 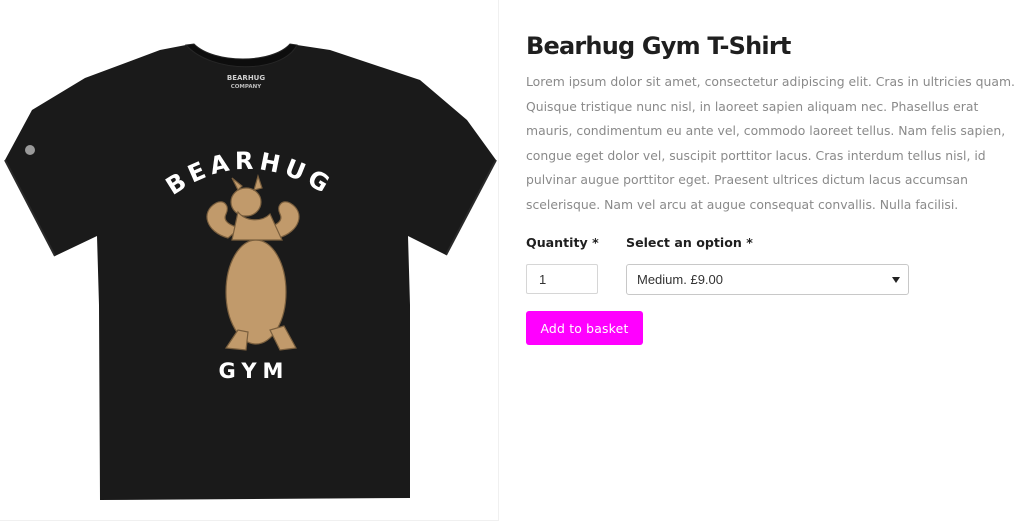 What do you see at coordinates (557, 242) in the screenshot?
I see `quantity-label-text: Quantity` at bounding box center [557, 242].